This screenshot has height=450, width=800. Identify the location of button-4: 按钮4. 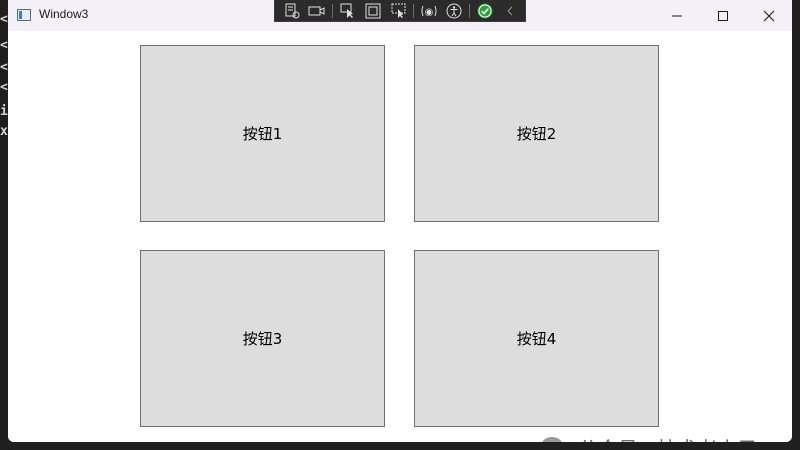
(536, 338).